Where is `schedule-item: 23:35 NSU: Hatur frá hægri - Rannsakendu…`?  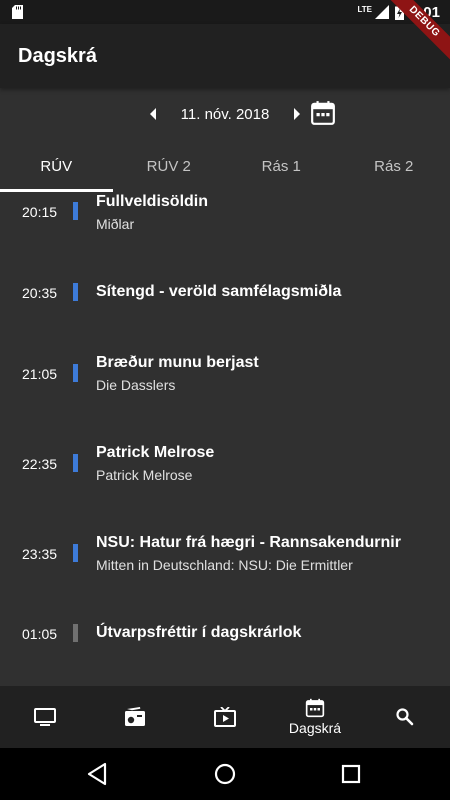
schedule-item: 23:35 NSU: Hatur frá hægri - Rannsakendu… is located at coordinates (225, 577).